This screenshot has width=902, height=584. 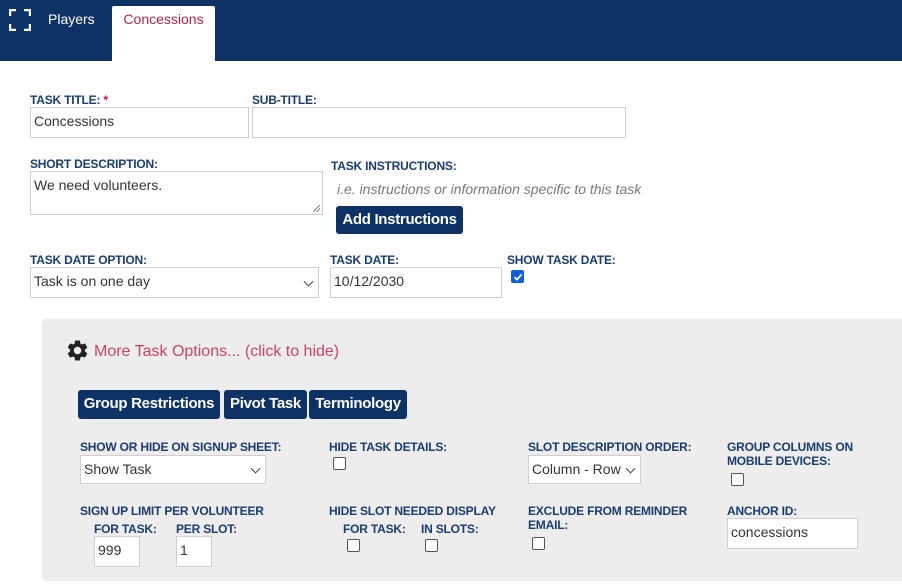 I want to click on hide-slot-needed-label: HIDE SLOT NEEDED DISPLAY, so click(x=412, y=511).